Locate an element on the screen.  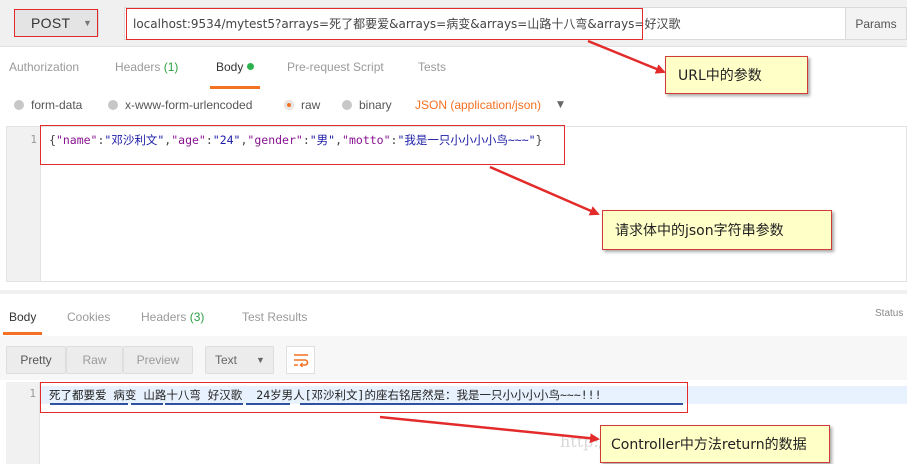
tab-response-body: Body is located at coordinates (22, 322).